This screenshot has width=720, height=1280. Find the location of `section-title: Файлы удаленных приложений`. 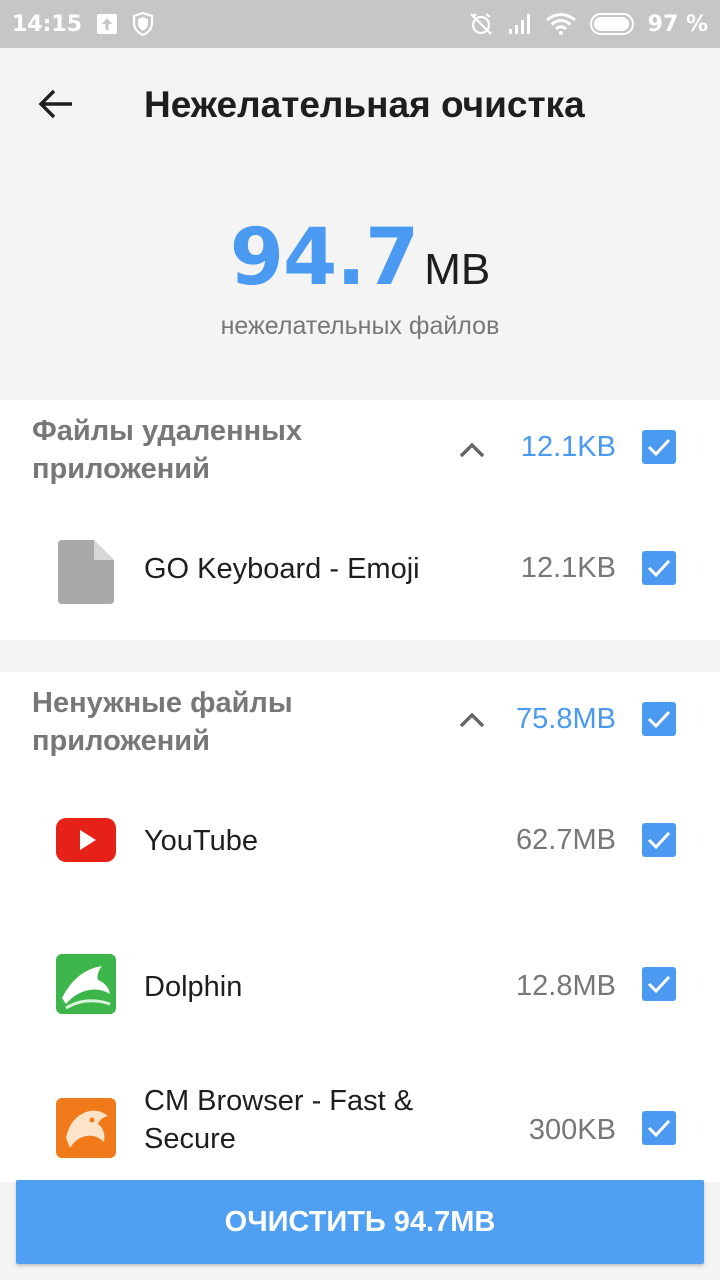

section-title: Файлы удаленных приложений is located at coordinates (167, 450).